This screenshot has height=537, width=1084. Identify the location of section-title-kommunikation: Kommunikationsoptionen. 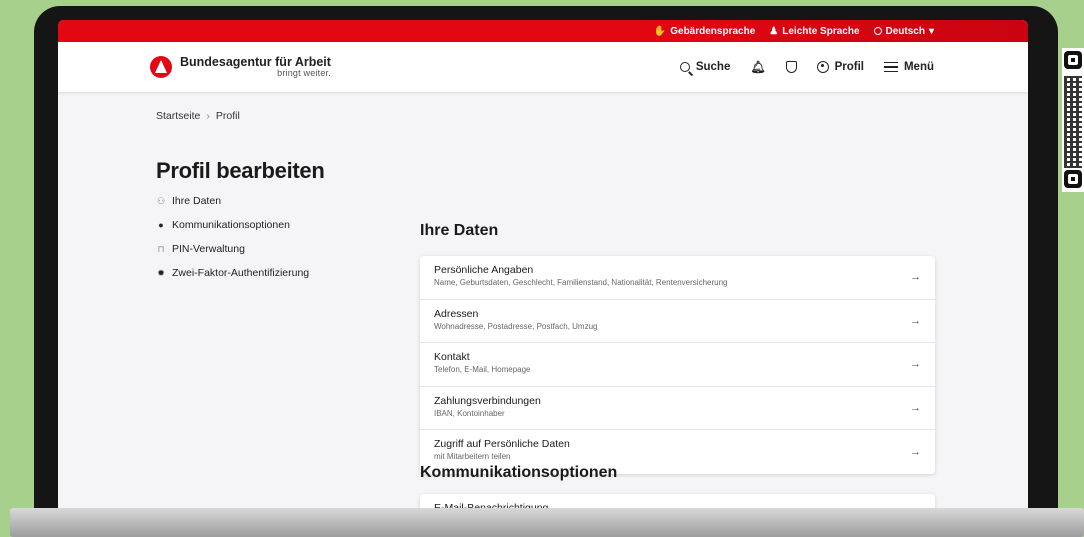
(519, 472).